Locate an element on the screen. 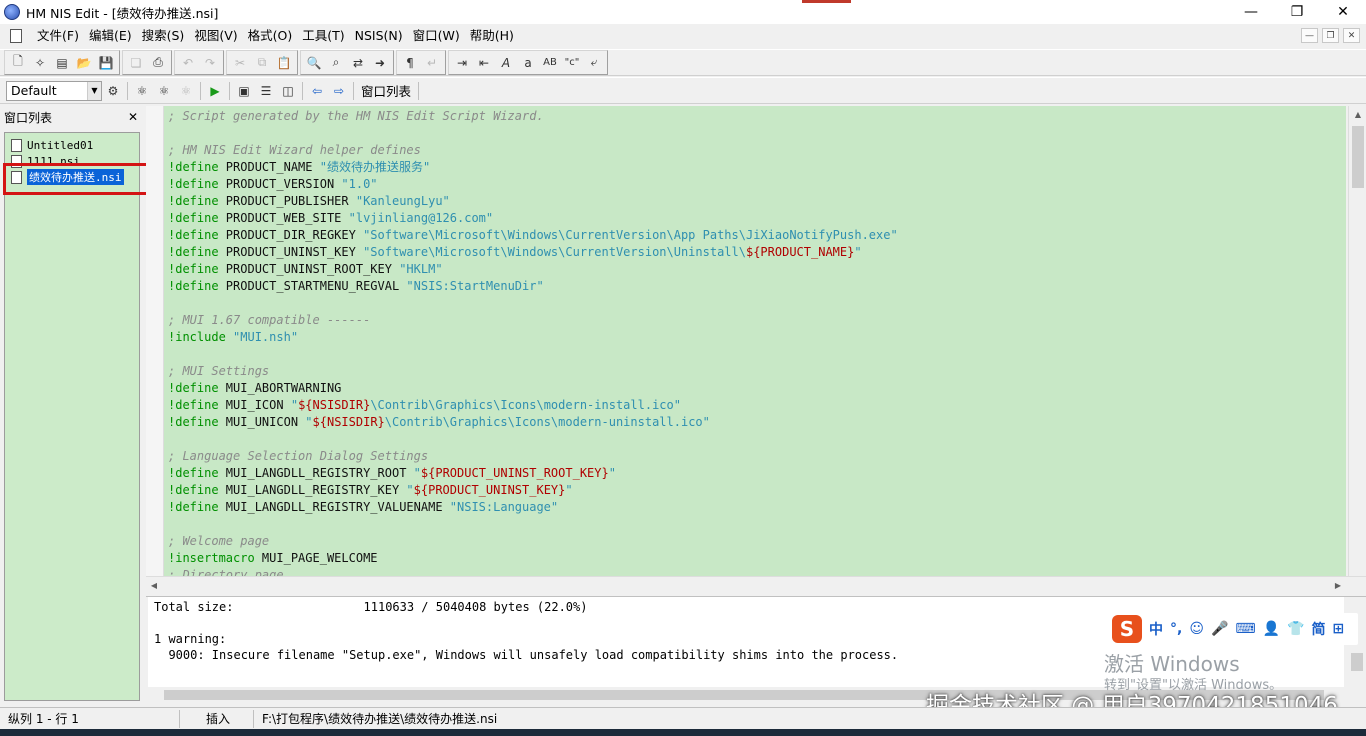 This screenshot has width=1366, height=736. wizard-icon: ✧ is located at coordinates (40, 63).